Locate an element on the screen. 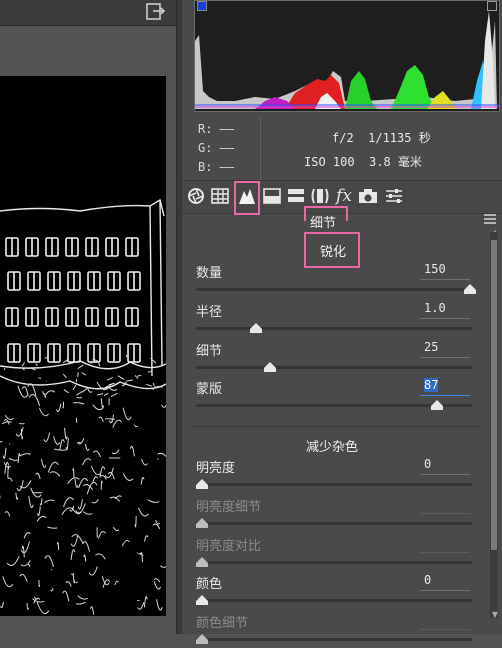 Image resolution: width=502 pixels, height=648 pixels. preview-toolbar is located at coordinates (88, 13).